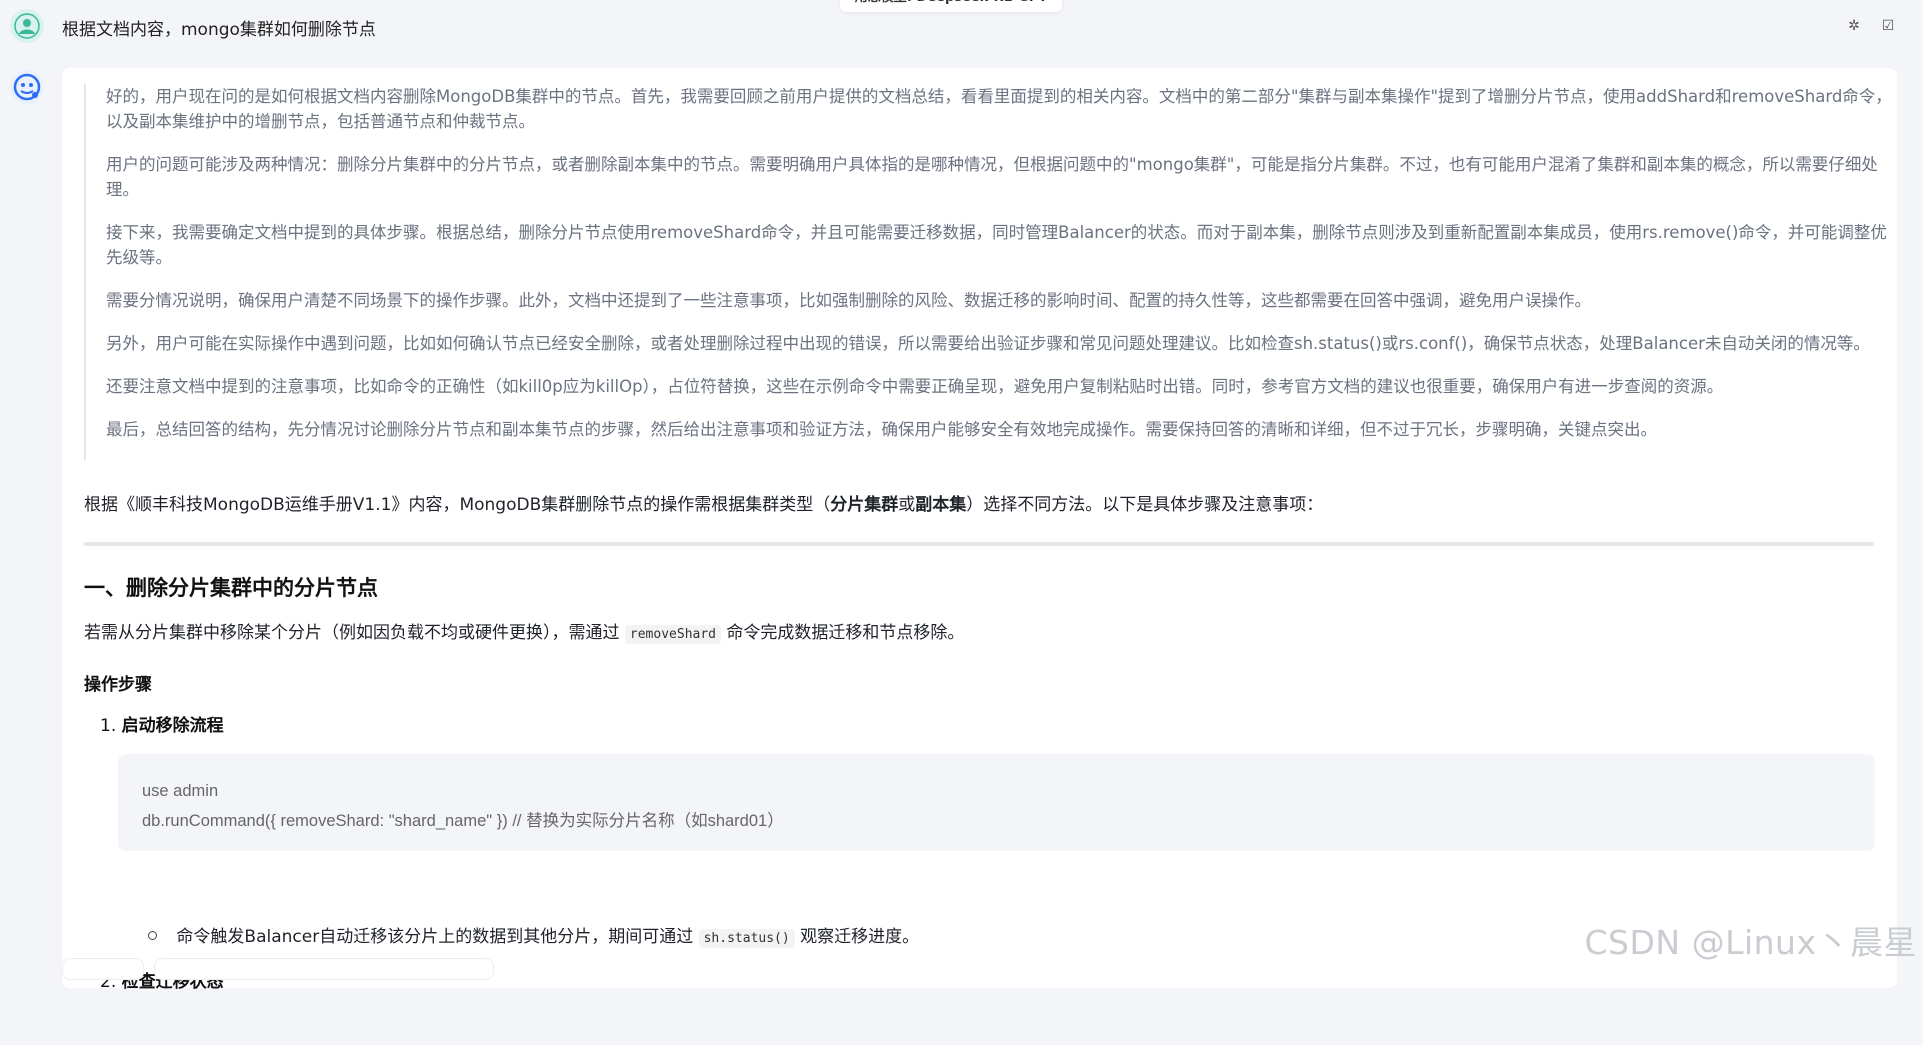  I want to click on step-title: 启动移除流程, so click(172, 726).